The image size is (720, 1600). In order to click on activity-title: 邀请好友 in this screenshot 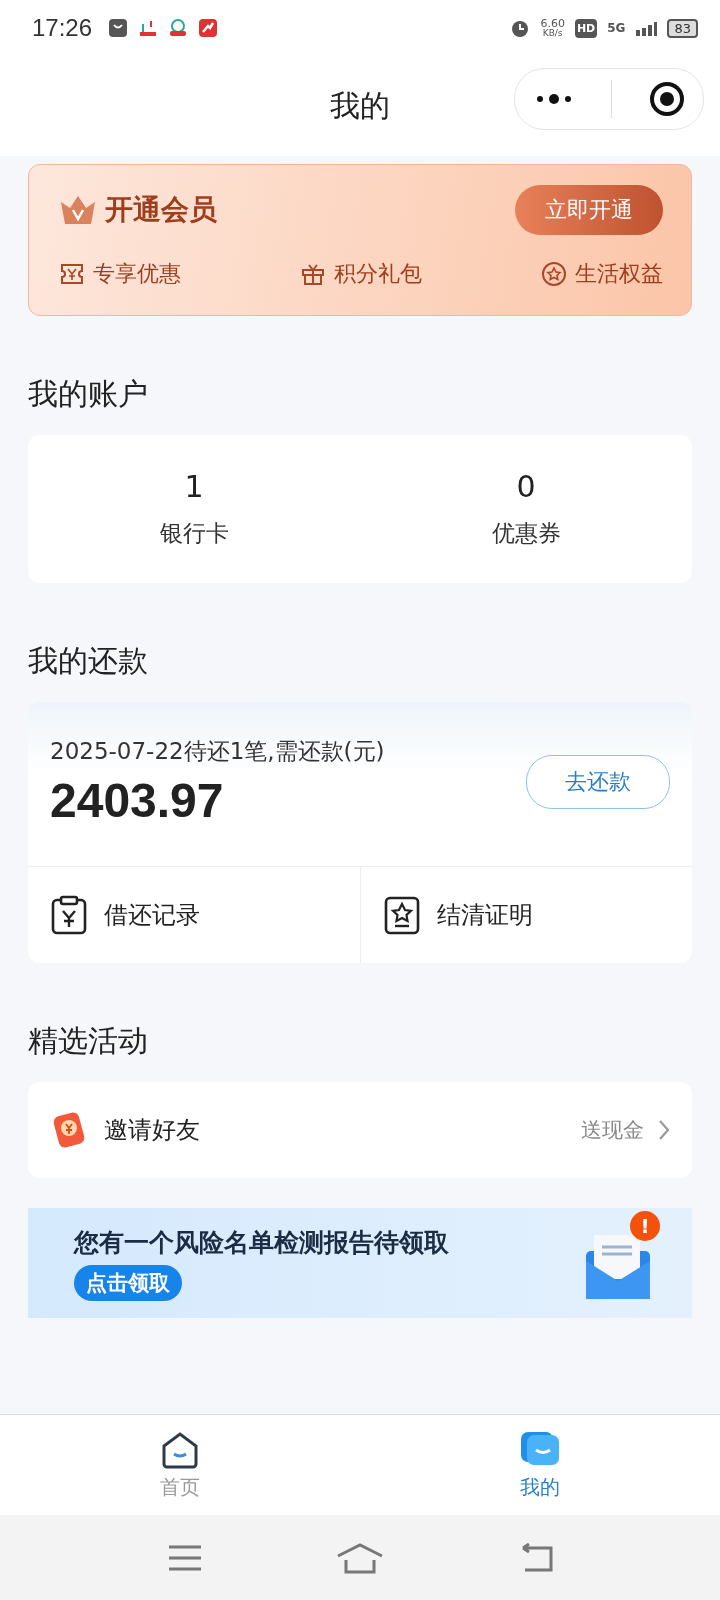, I will do `click(152, 1130)`.